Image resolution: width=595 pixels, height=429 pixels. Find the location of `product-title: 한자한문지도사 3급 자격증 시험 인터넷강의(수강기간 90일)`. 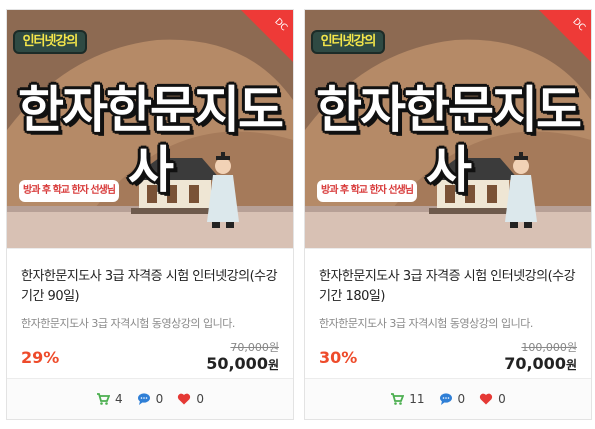

product-title: 한자한문지도사 3급 자격증 시험 인터넷강의(수강기간 90일) is located at coordinates (150, 287).